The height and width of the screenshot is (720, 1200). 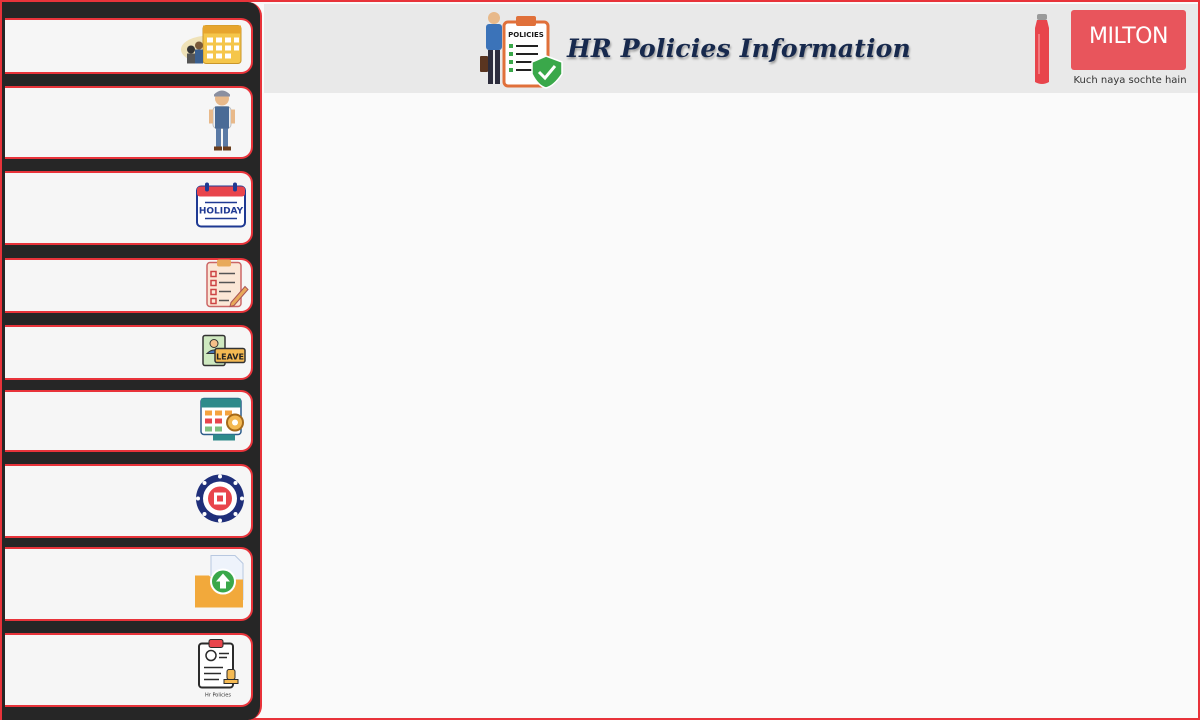 What do you see at coordinates (129, 501) in the screenshot?
I see `sidebar-item-epfo` at bounding box center [129, 501].